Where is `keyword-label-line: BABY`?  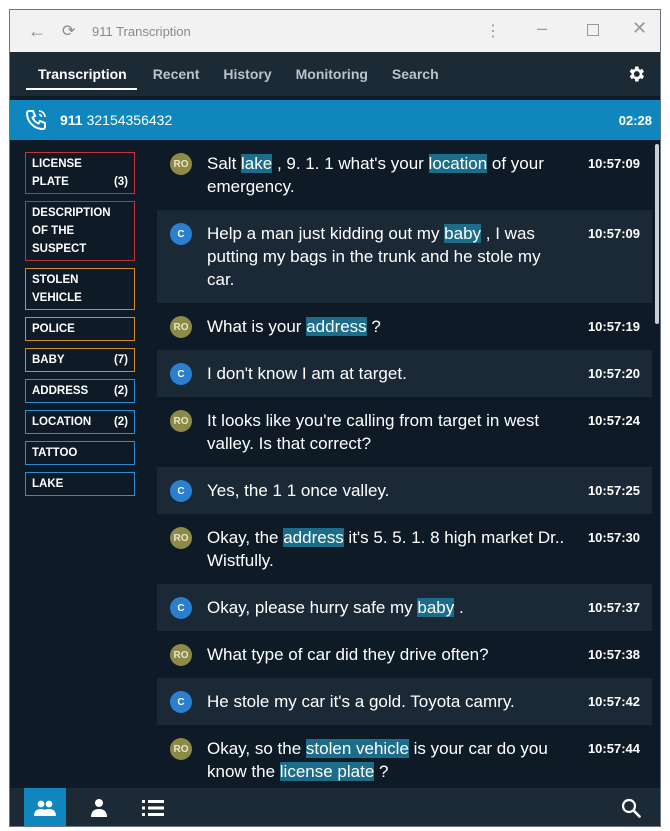 keyword-label-line: BABY is located at coordinates (48, 360).